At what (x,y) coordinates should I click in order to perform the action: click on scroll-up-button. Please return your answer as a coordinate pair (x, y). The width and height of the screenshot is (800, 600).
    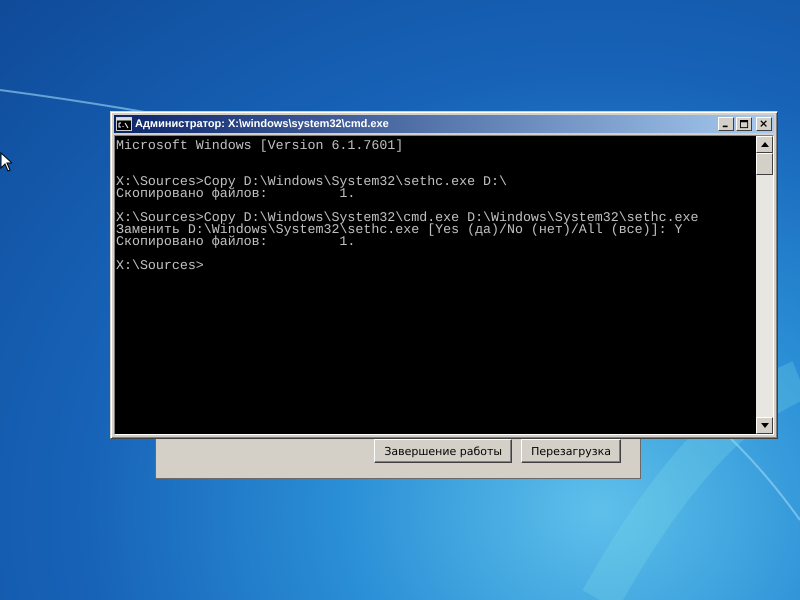
    Looking at the image, I should click on (764, 144).